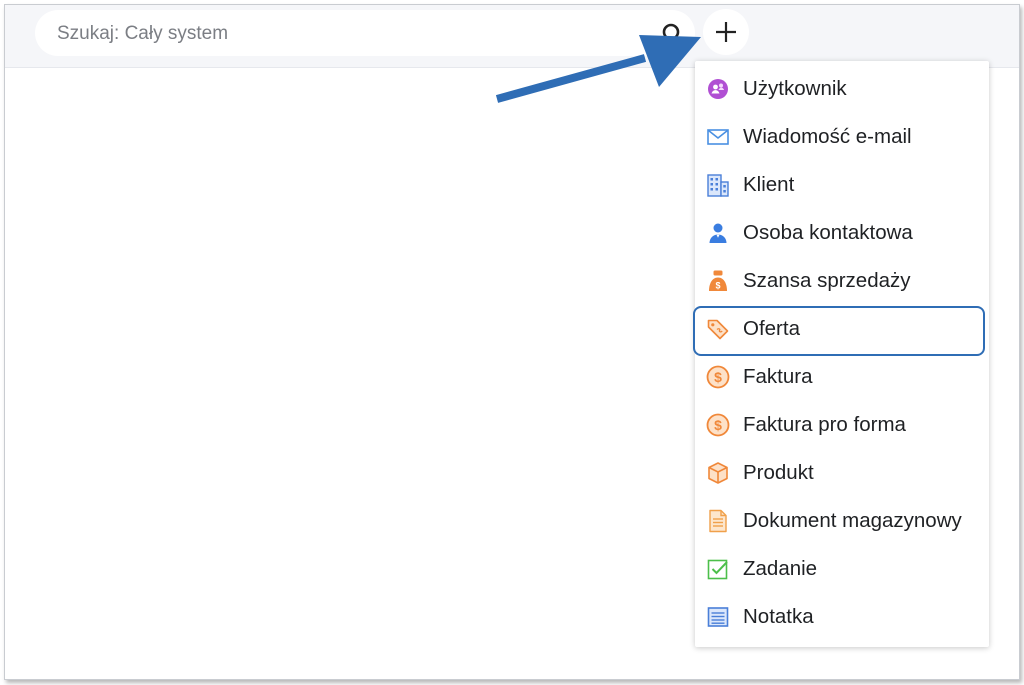 The height and width of the screenshot is (685, 1024). Describe the element at coordinates (718, 89) in the screenshot. I see `user-badge-icon` at that location.